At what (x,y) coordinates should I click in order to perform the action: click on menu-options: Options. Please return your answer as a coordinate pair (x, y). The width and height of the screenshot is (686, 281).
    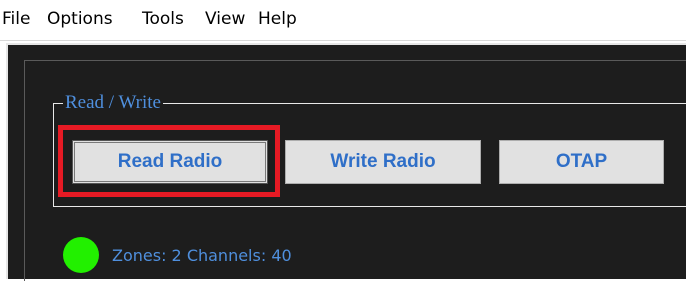
    Looking at the image, I should click on (80, 19).